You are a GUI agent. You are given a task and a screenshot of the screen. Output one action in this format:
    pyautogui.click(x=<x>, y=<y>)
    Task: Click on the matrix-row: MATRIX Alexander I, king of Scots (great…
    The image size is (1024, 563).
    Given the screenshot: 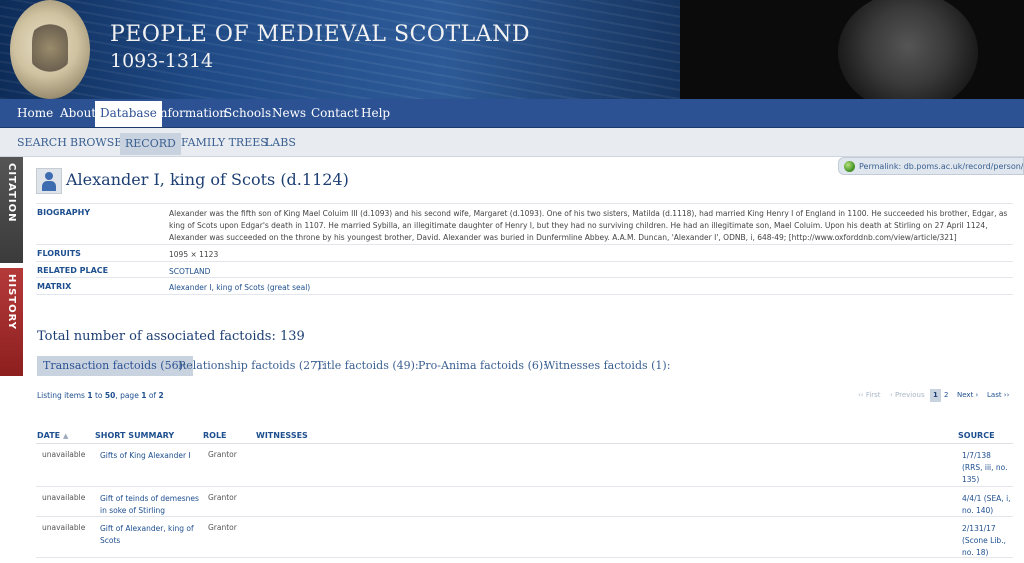 What is the action you would take?
    pyautogui.click(x=524, y=286)
    